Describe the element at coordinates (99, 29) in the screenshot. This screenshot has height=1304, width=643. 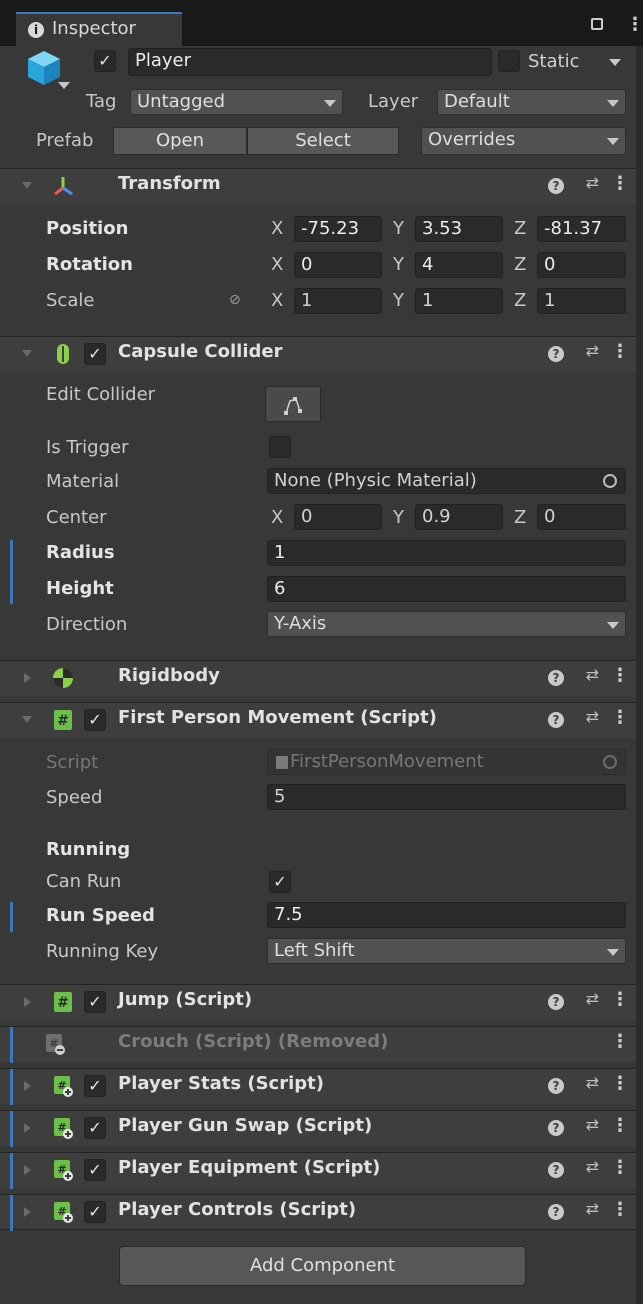
I see `inspector-tab: i Inspector` at that location.